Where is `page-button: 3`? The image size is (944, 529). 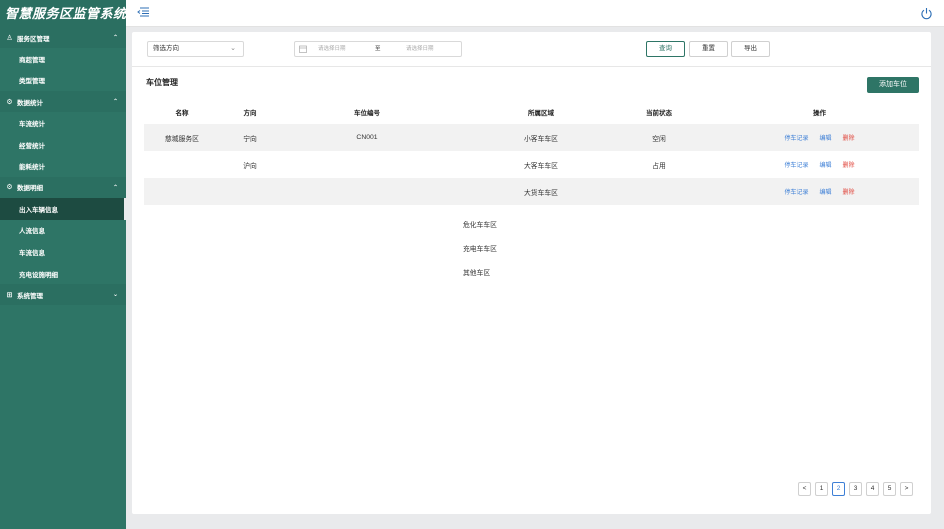
page-button: 3 is located at coordinates (855, 489).